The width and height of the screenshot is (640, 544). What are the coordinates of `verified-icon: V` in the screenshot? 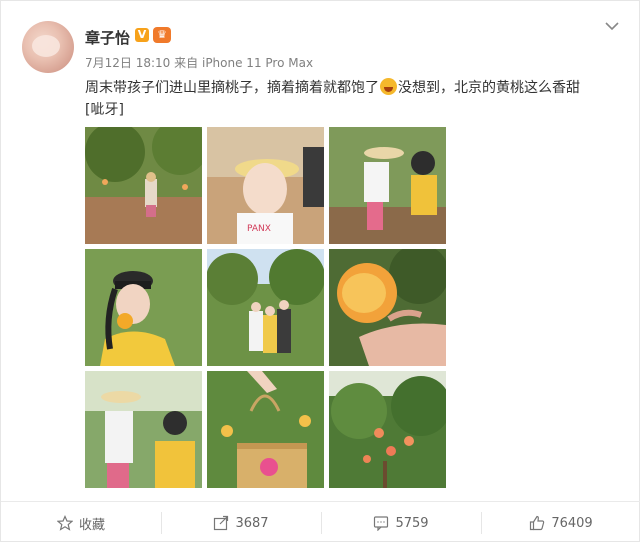 It's located at (142, 35).